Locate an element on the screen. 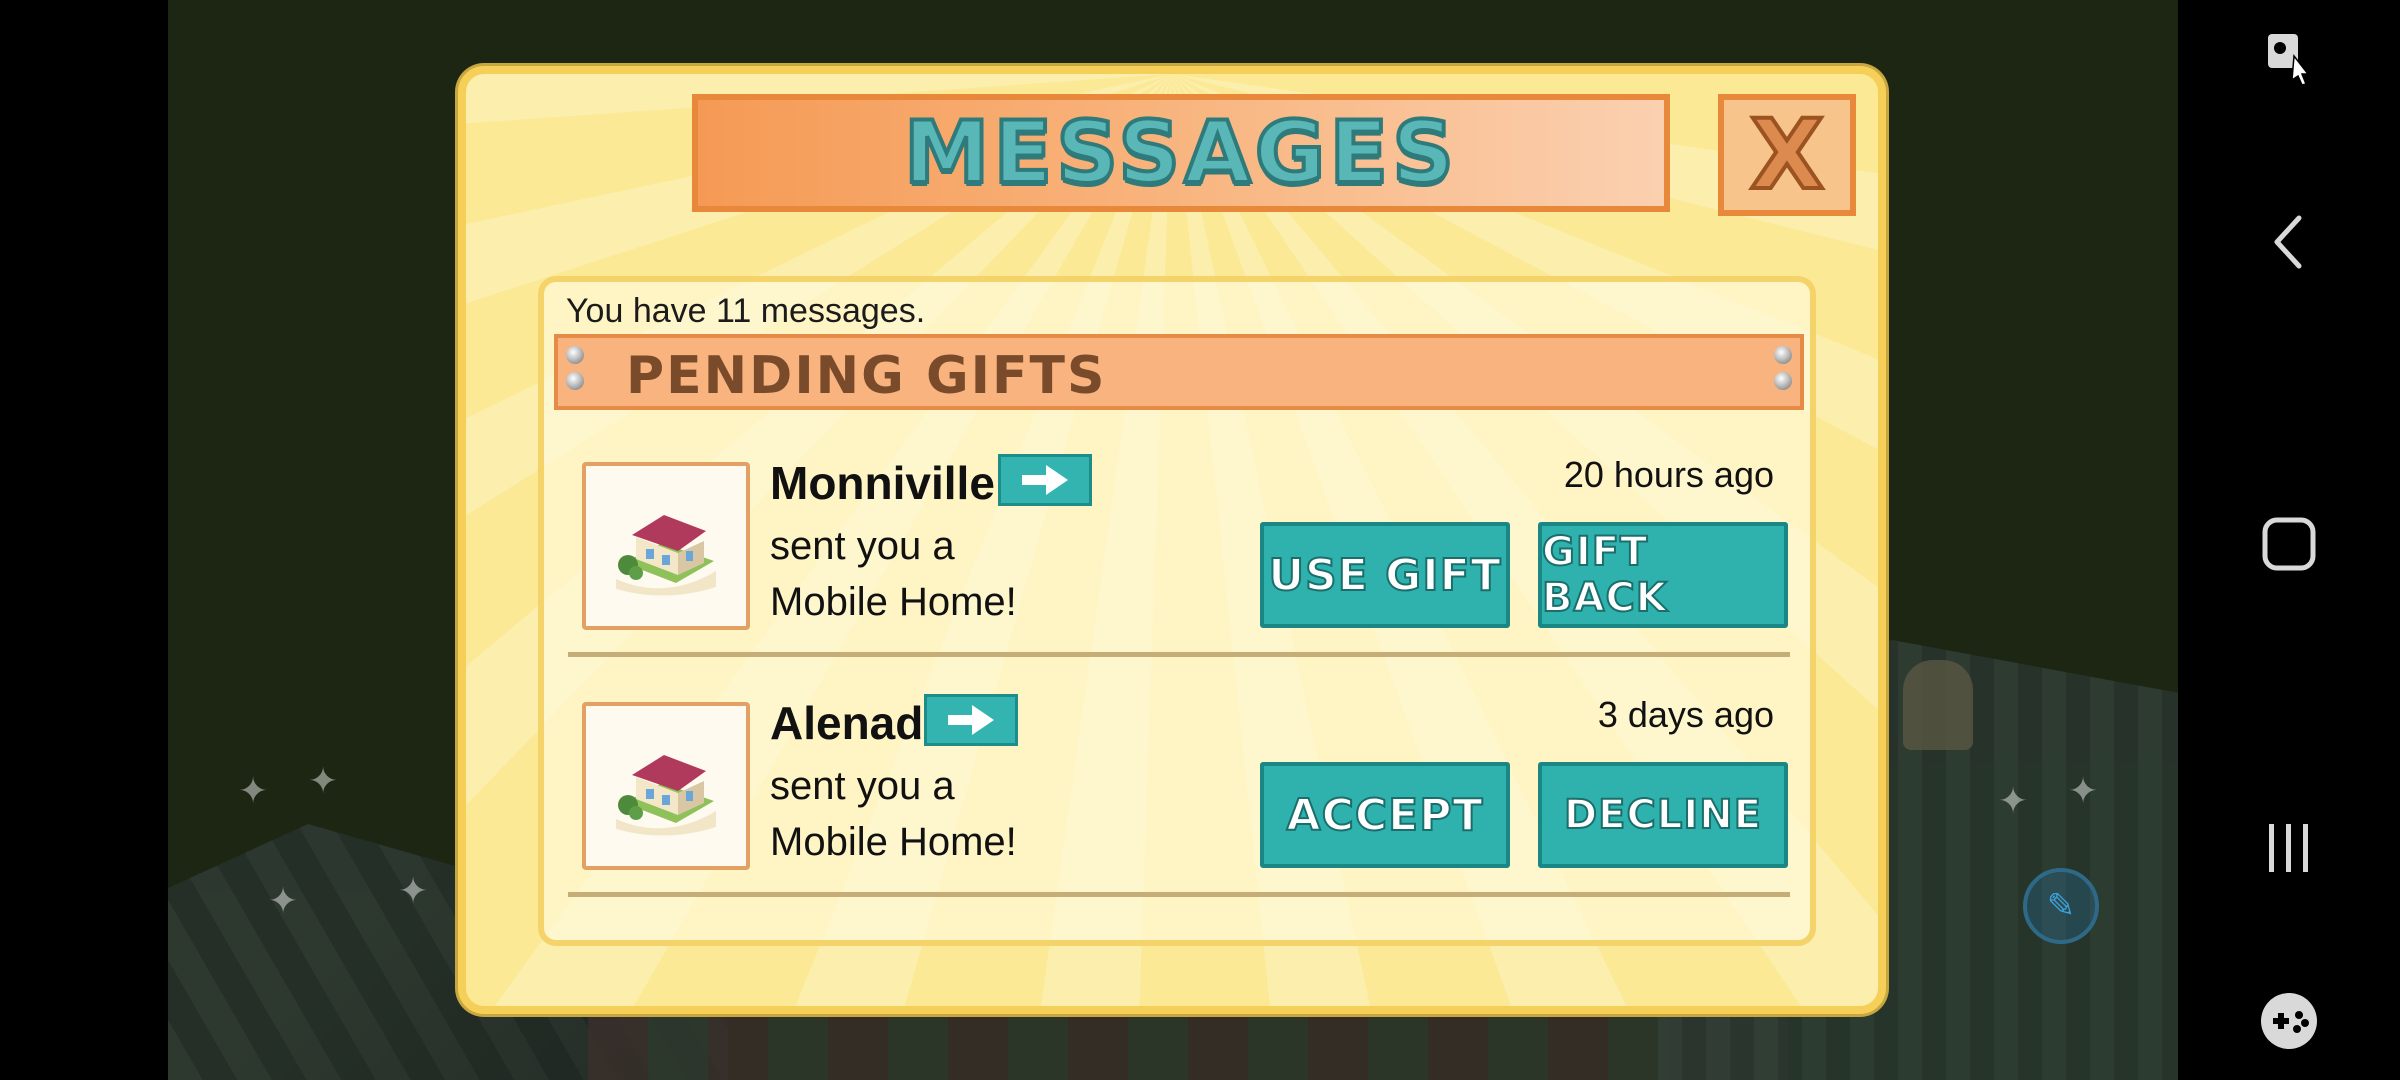 Image resolution: width=2400 pixels, height=1080 pixels. compass-icon: ✎ is located at coordinates (2061, 906).